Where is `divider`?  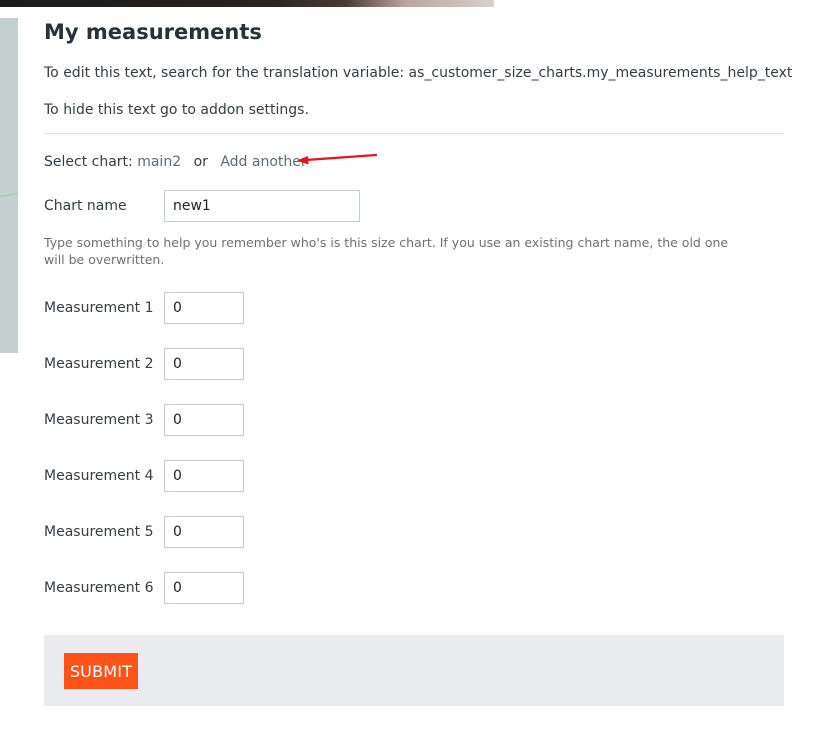 divider is located at coordinates (414, 133).